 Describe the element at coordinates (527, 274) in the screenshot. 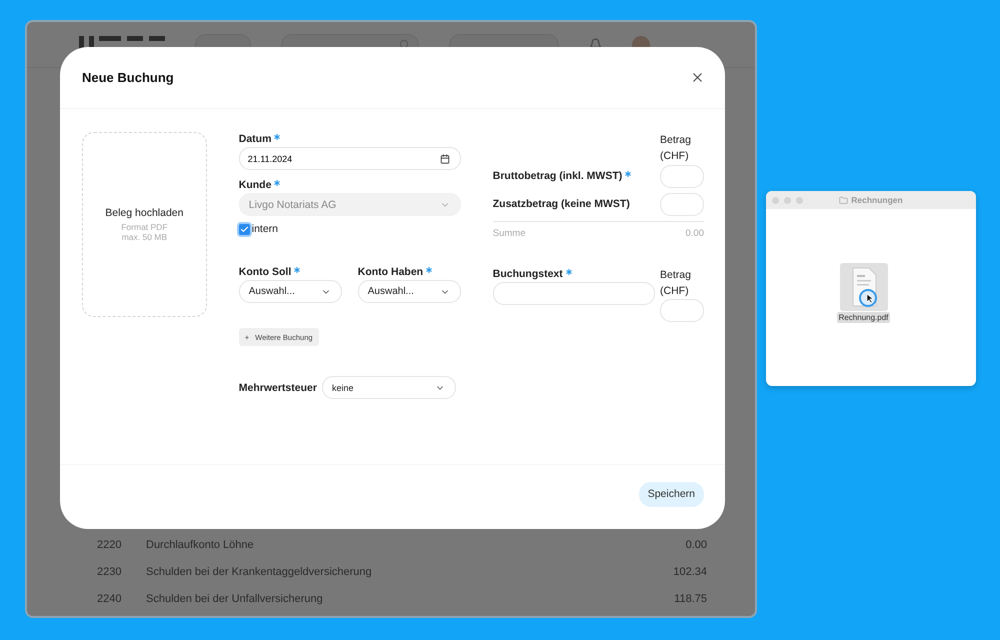

I see `field-label: Buchungstext` at that location.